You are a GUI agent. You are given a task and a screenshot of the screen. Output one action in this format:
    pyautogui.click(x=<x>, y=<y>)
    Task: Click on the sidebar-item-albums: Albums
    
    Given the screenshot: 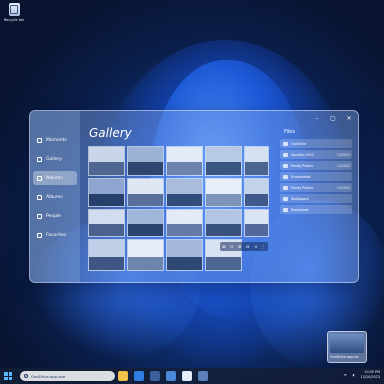 What is the action you would take?
    pyautogui.click(x=55, y=178)
    